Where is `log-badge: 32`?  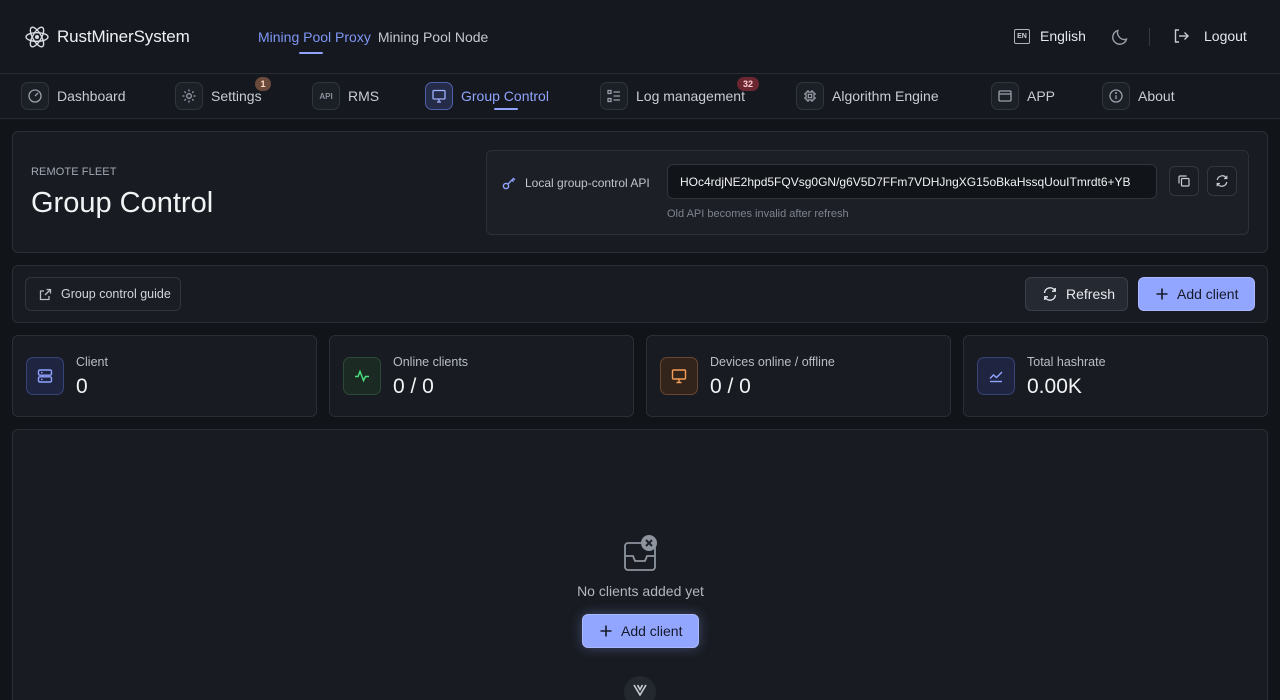
log-badge: 32 is located at coordinates (748, 84).